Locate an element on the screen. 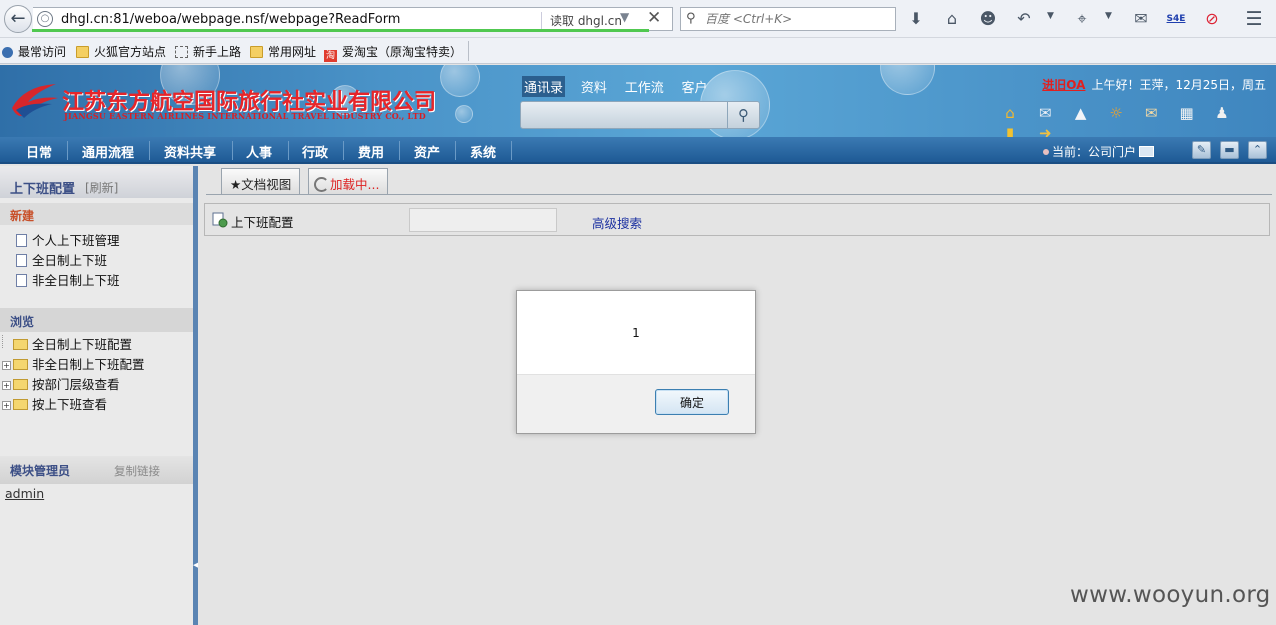  bookmark-aitaobao: 淘爱淘宝（原淘宝特卖） is located at coordinates (393, 52).